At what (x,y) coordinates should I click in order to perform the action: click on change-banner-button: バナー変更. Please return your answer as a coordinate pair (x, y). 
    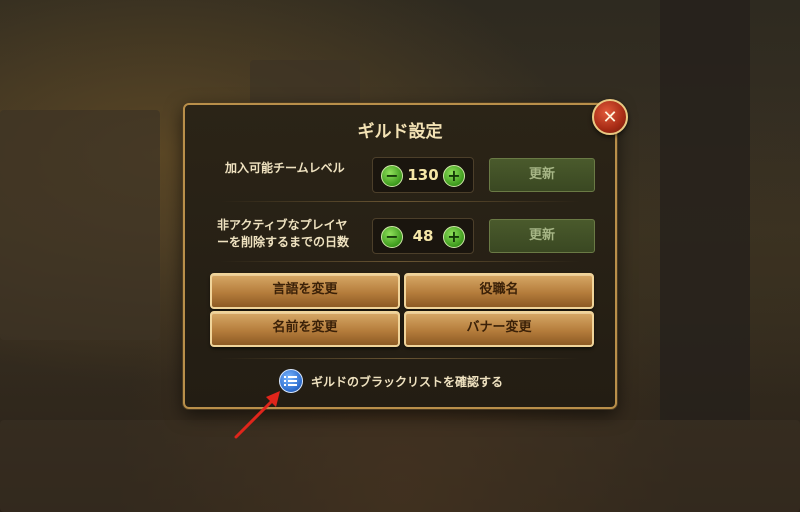
    Looking at the image, I should click on (499, 329).